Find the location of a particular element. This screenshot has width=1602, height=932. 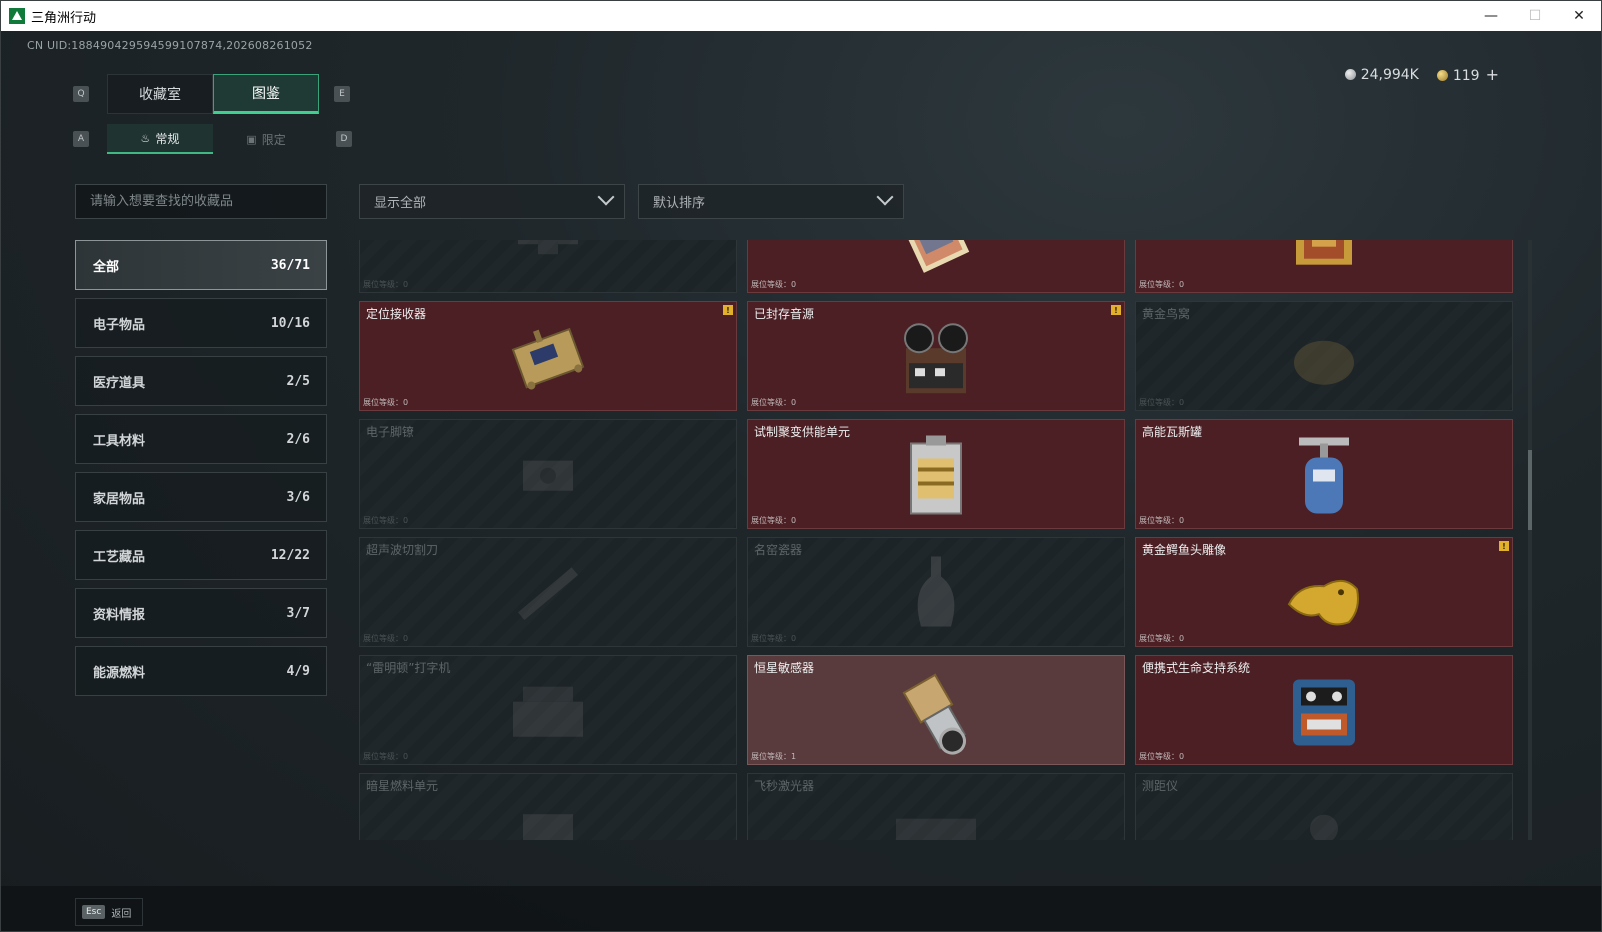

porcelain-vase-icon is located at coordinates (936, 597).